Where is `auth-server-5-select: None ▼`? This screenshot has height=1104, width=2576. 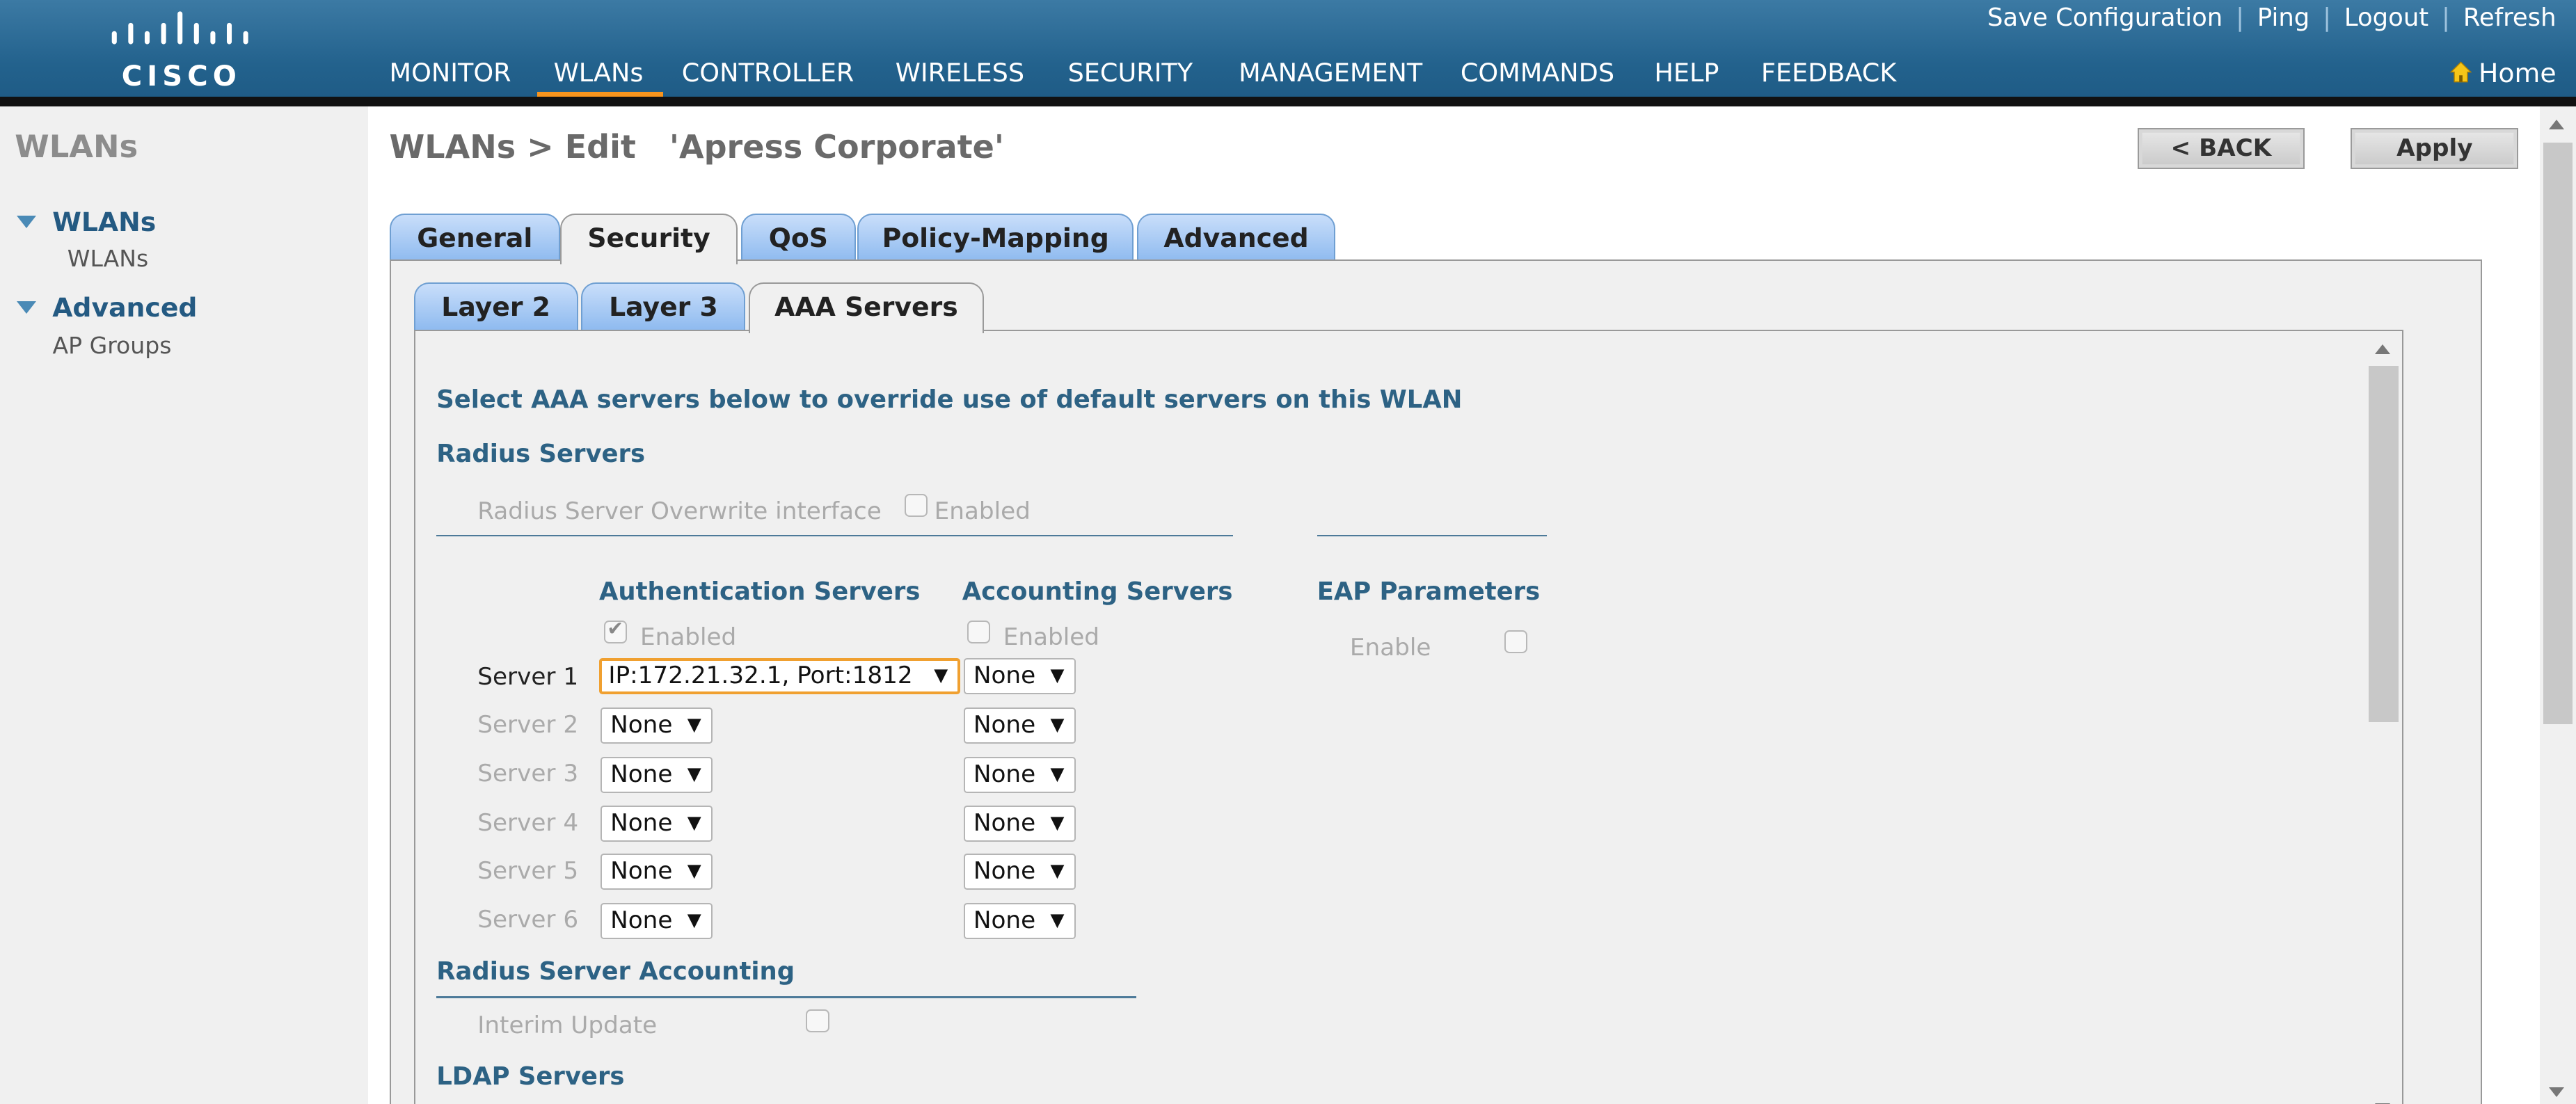
auth-server-5-select: None ▼ is located at coordinates (657, 871).